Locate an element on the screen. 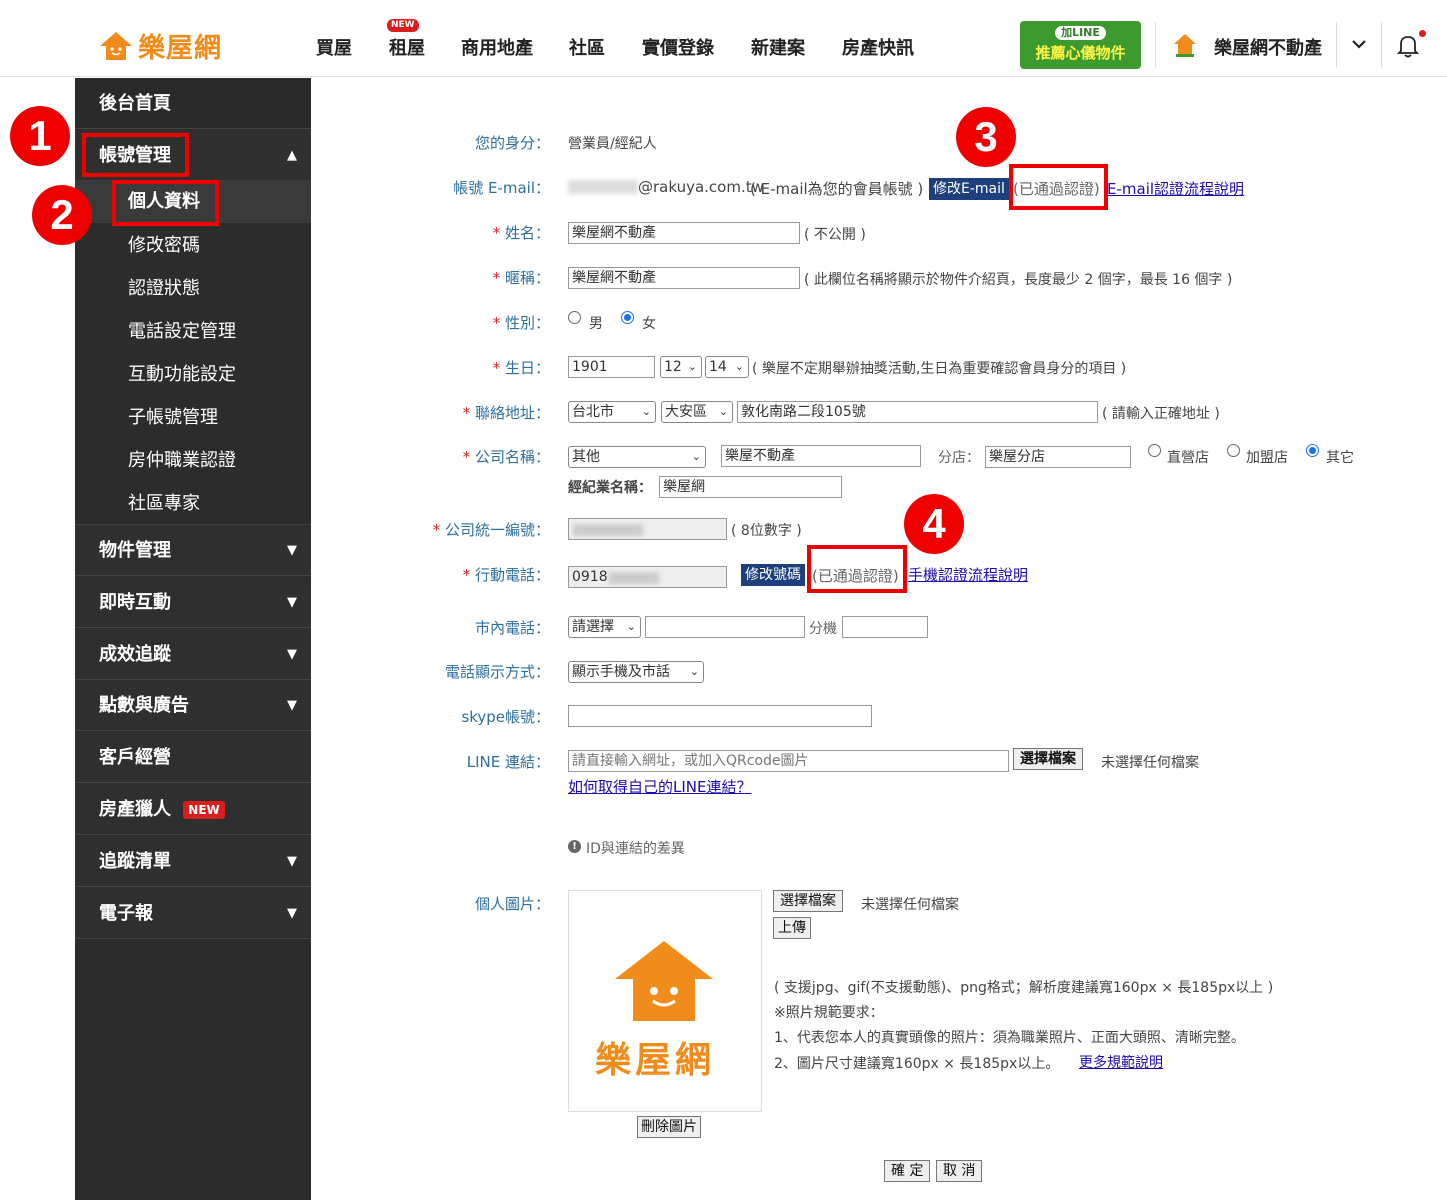 The width and height of the screenshot is (1447, 1200). edit-phone-button: 修改號碼 is located at coordinates (773, 575).